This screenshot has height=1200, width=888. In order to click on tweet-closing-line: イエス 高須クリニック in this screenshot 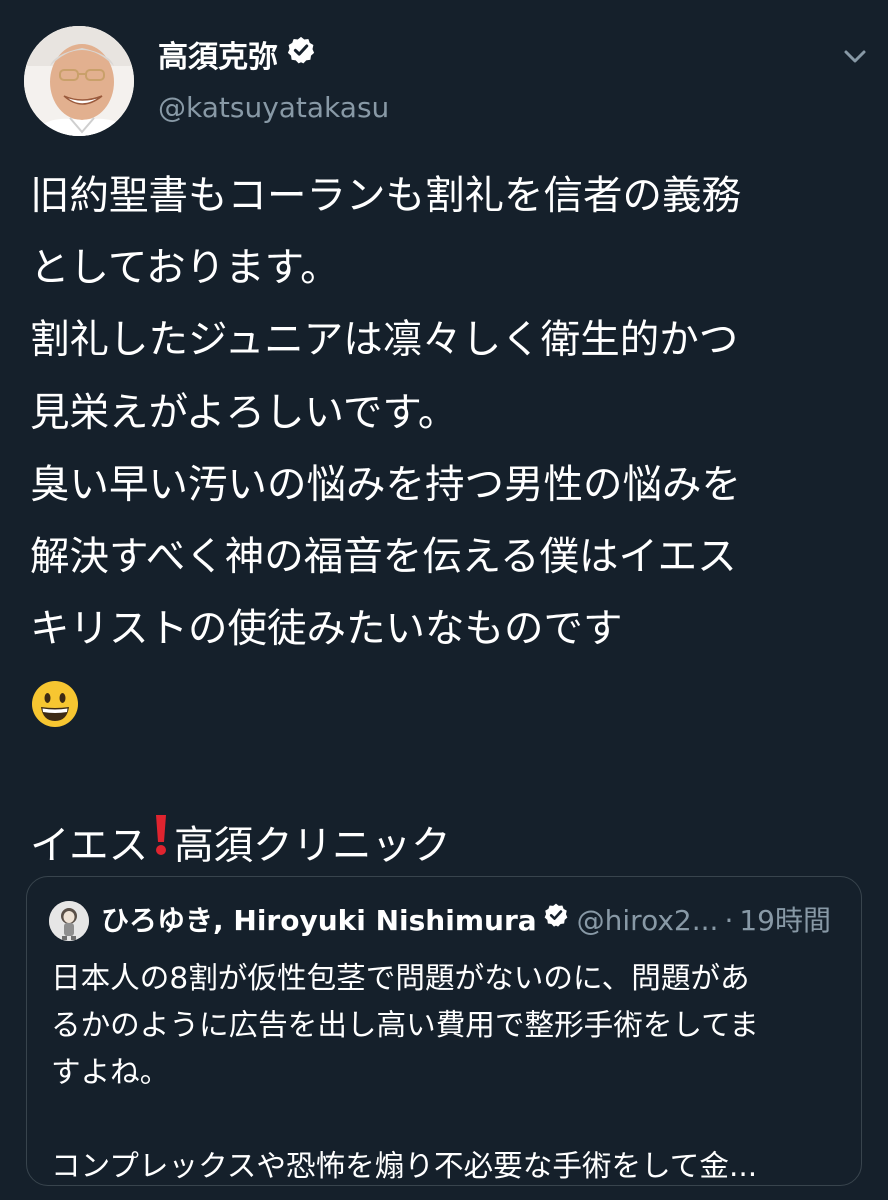, I will do `click(450, 846)`.